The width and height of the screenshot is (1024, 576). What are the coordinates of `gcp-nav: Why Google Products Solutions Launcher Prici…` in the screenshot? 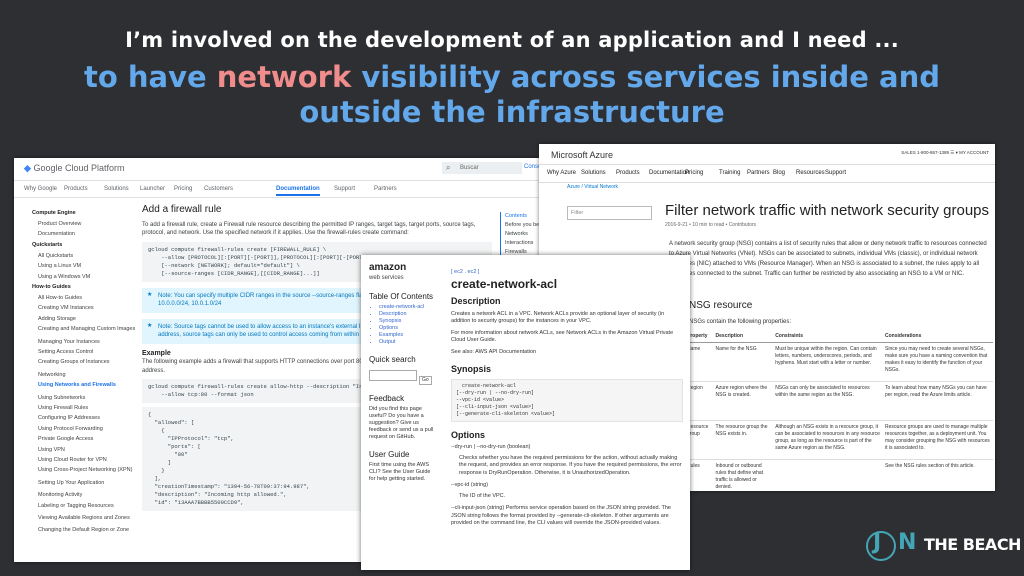 It's located at (294, 189).